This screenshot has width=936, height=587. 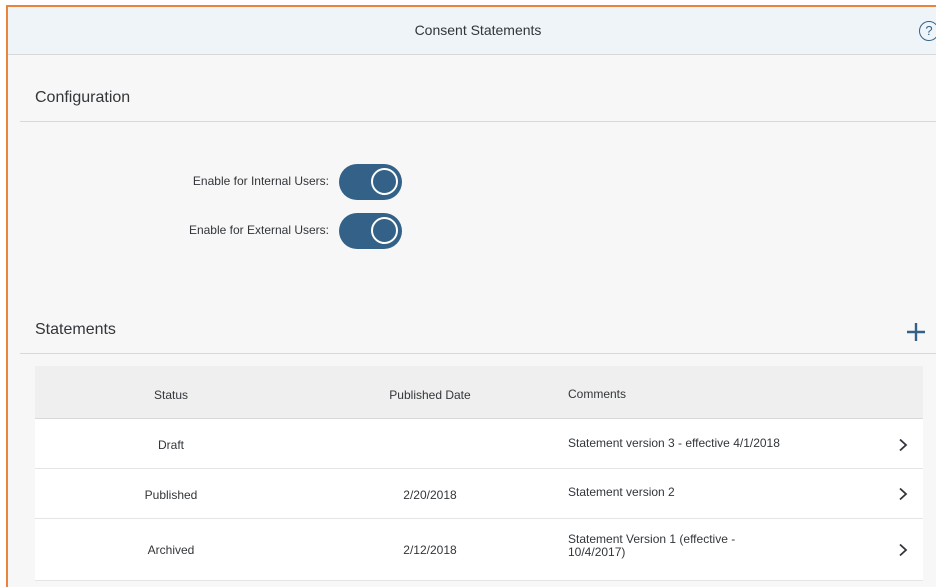 What do you see at coordinates (430, 395) in the screenshot?
I see `column-header-published-date: Published Date` at bounding box center [430, 395].